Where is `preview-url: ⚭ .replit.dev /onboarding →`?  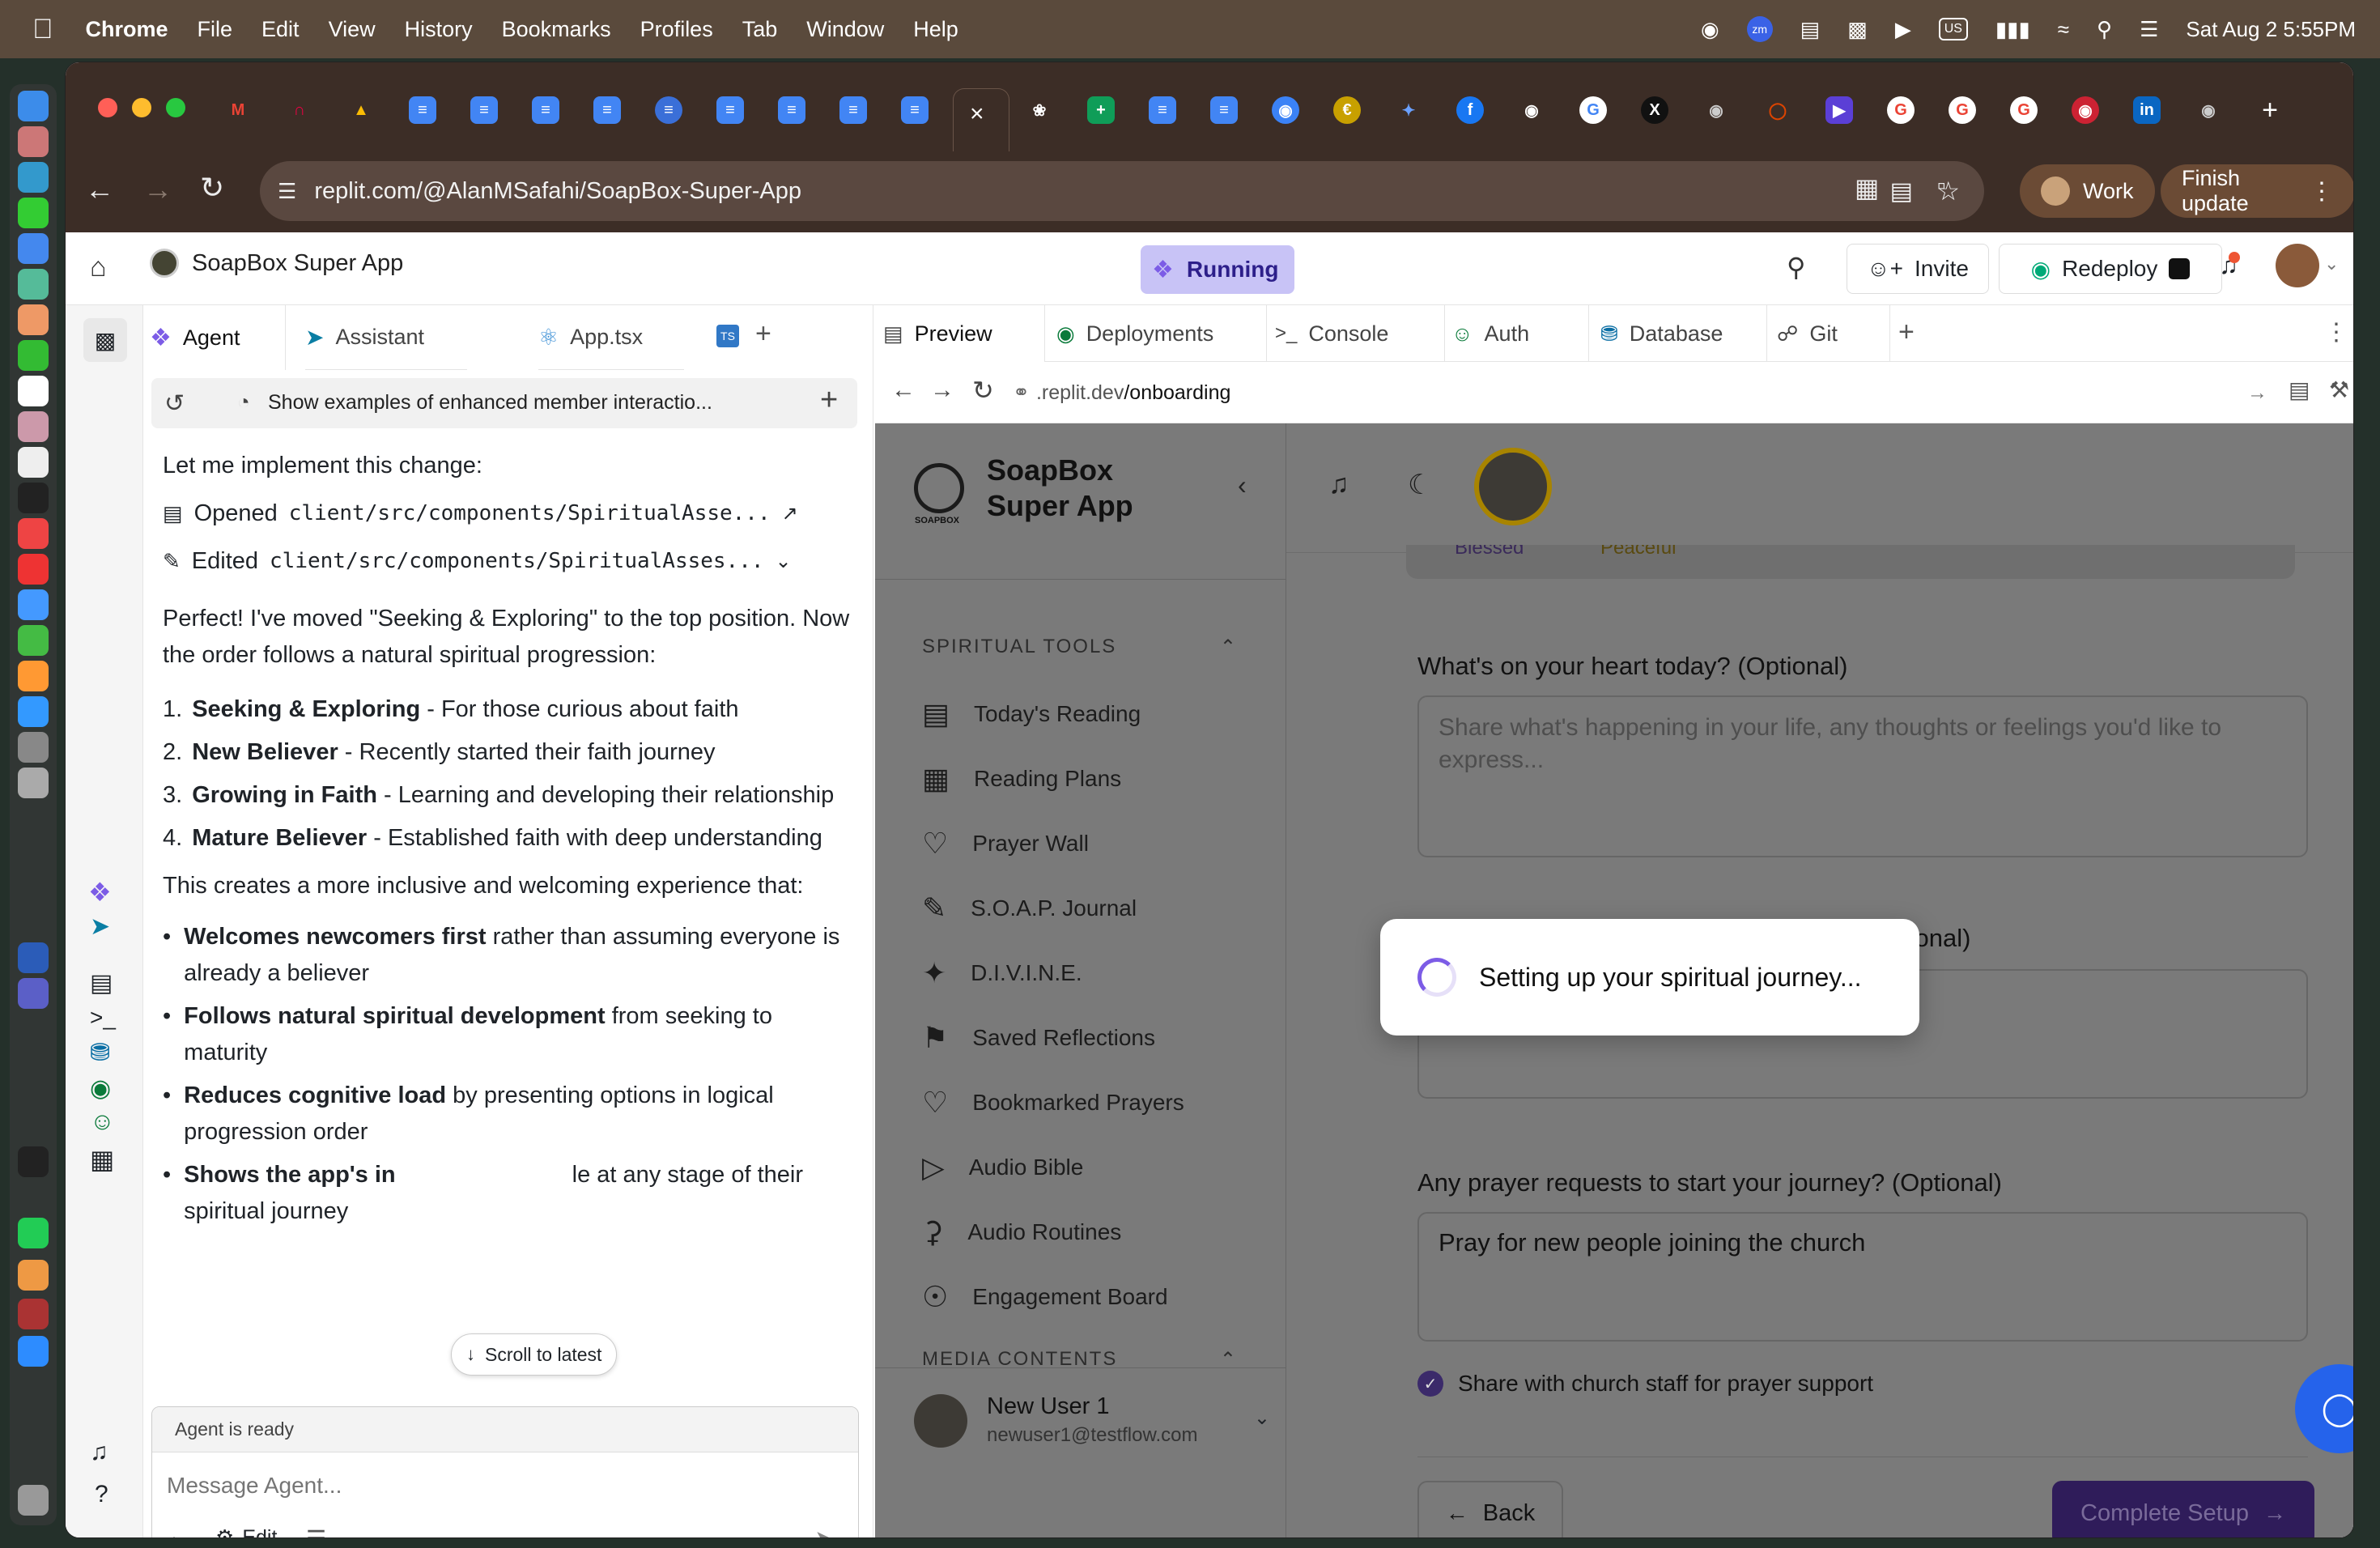 preview-url: ⚭ .replit.dev /onboarding → is located at coordinates (1644, 393).